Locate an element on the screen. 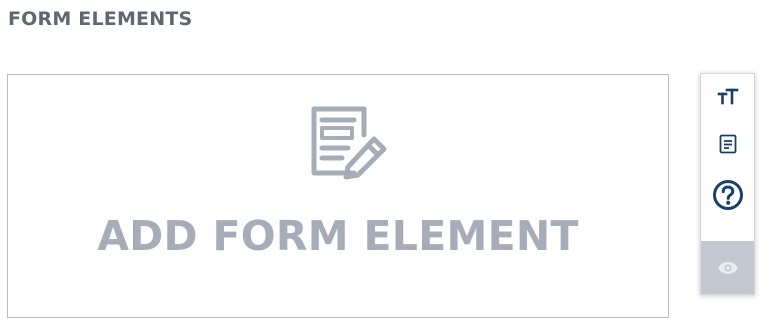 The width and height of the screenshot is (780, 326). section-title: FORM ELEMENTS is located at coordinates (100, 19).